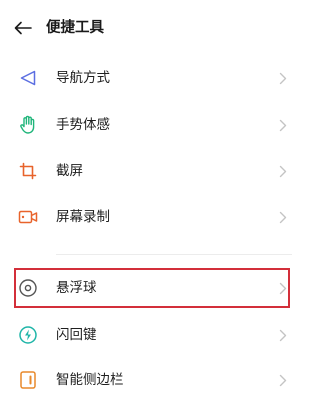  What do you see at coordinates (155, 78) in the screenshot?
I see `menu-item-navigation: 导航方式` at bounding box center [155, 78].